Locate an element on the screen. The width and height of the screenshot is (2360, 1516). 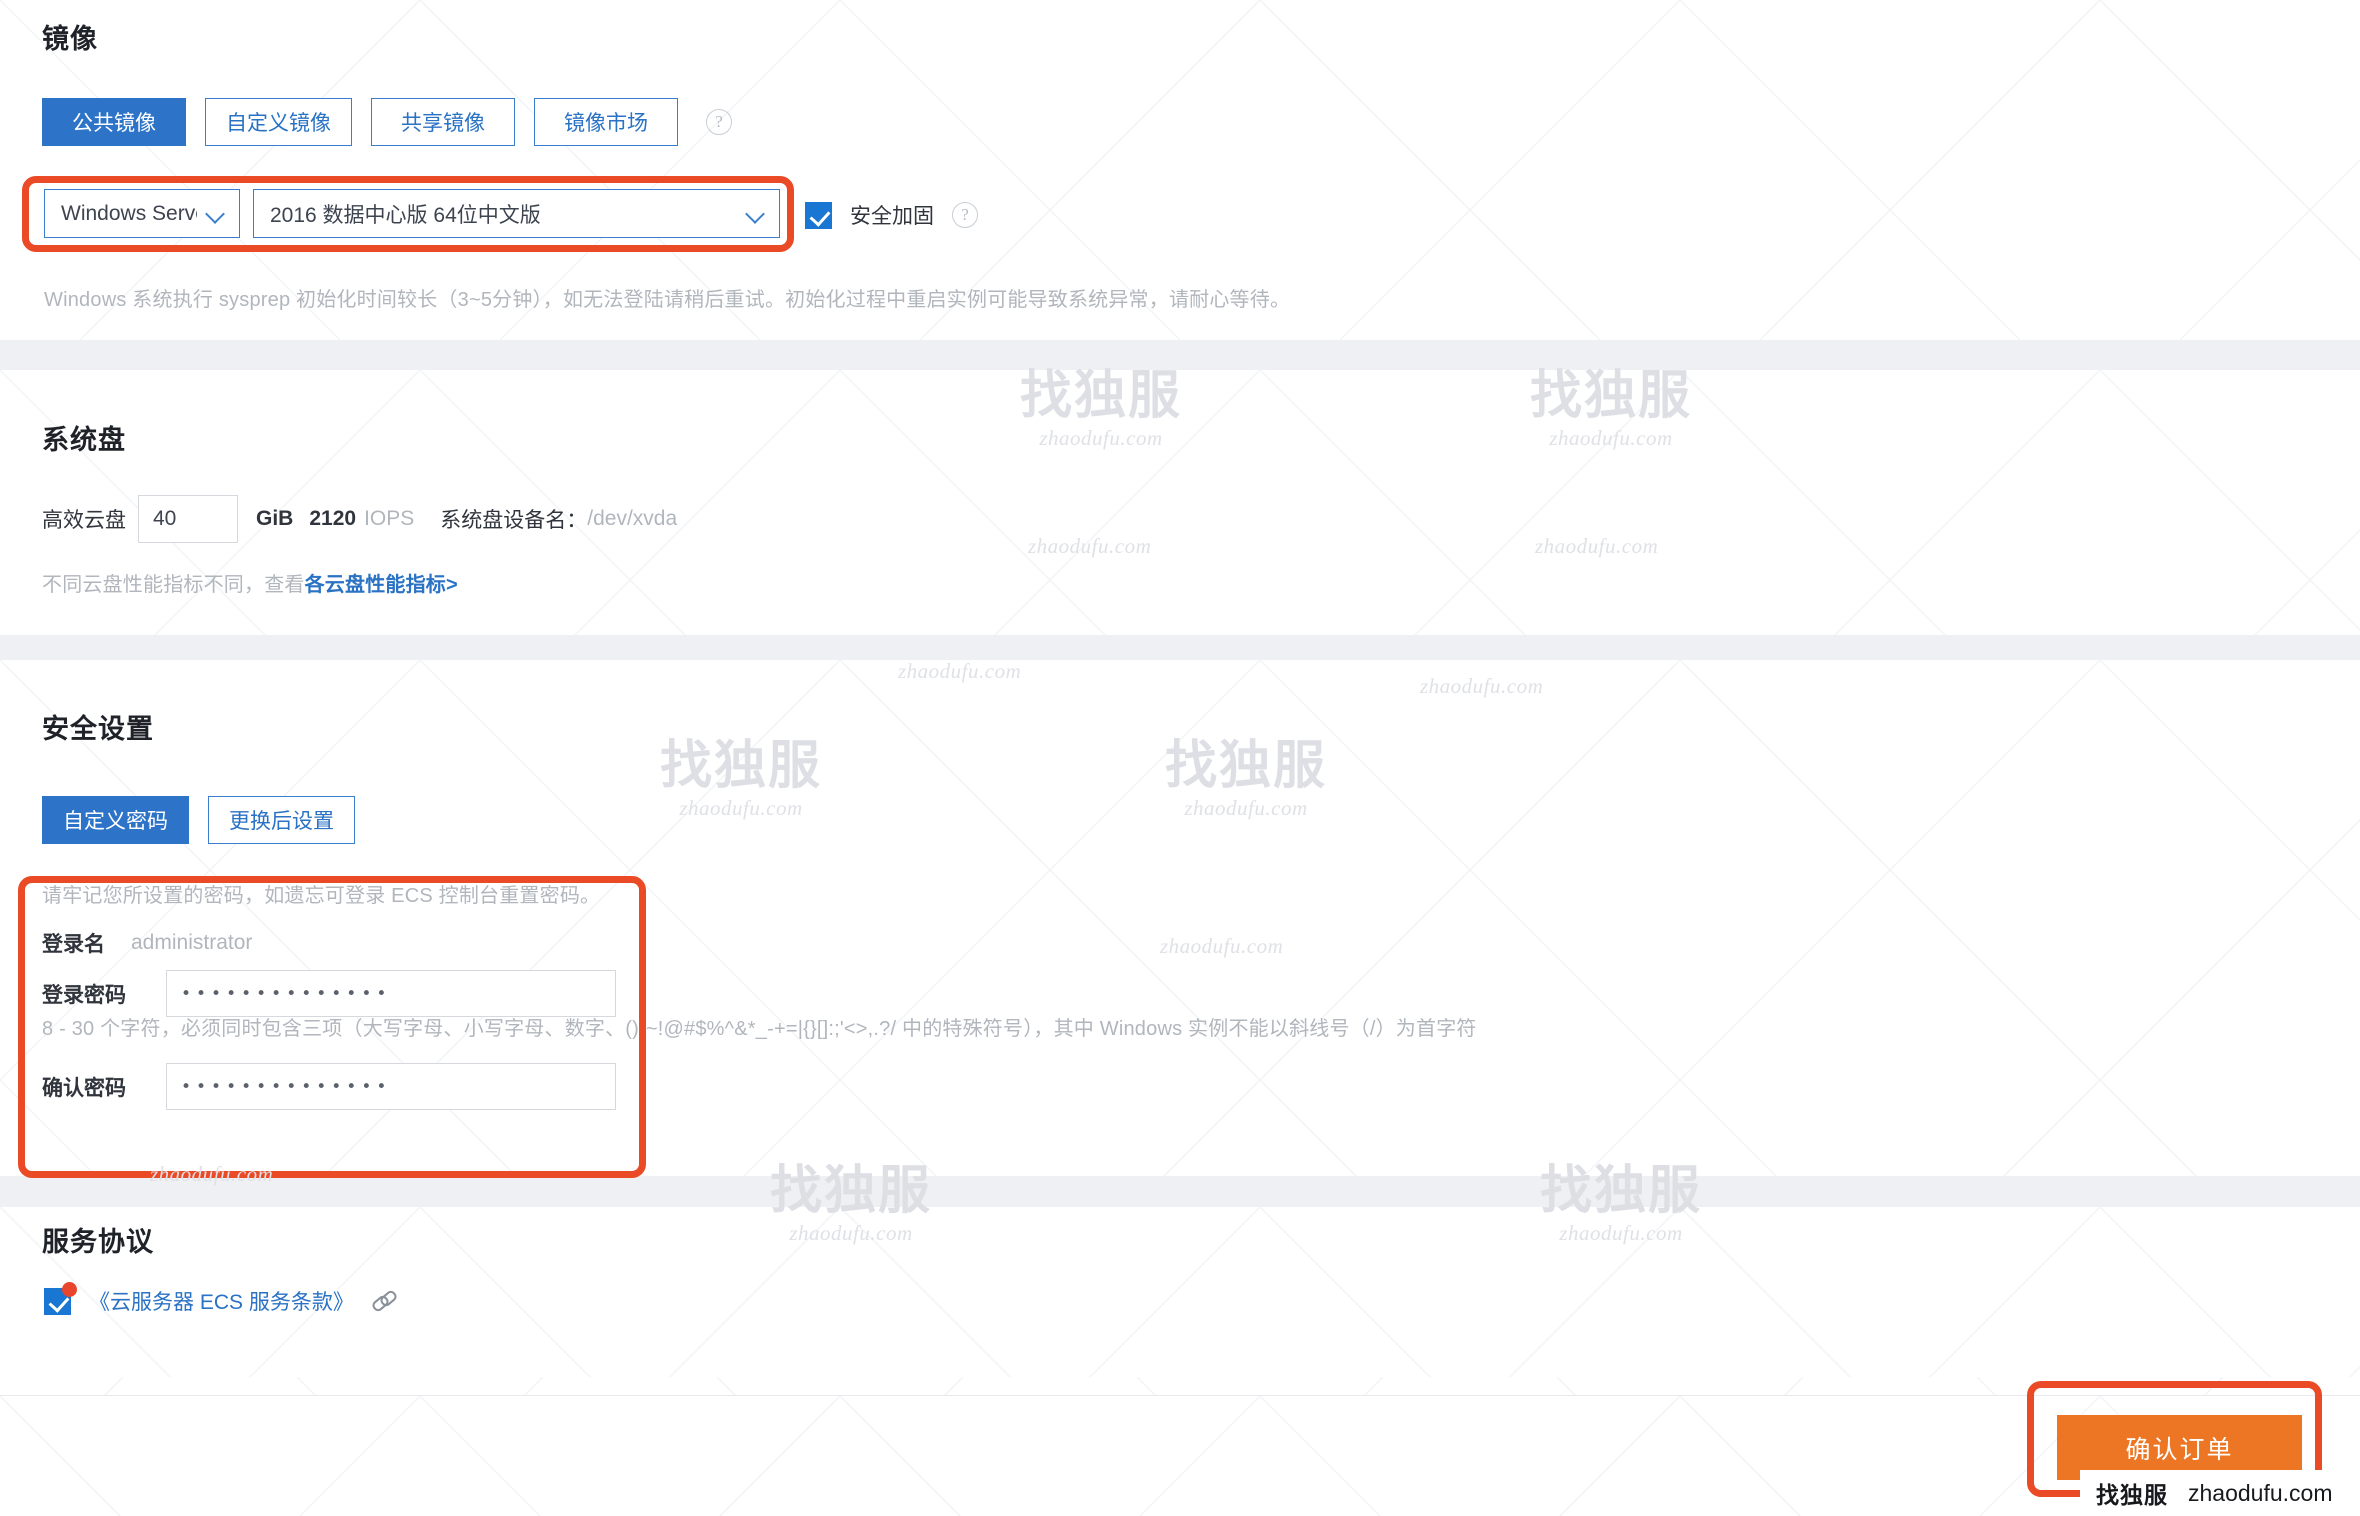
service-agreement-title: 服务协议 is located at coordinates (98, 1242).